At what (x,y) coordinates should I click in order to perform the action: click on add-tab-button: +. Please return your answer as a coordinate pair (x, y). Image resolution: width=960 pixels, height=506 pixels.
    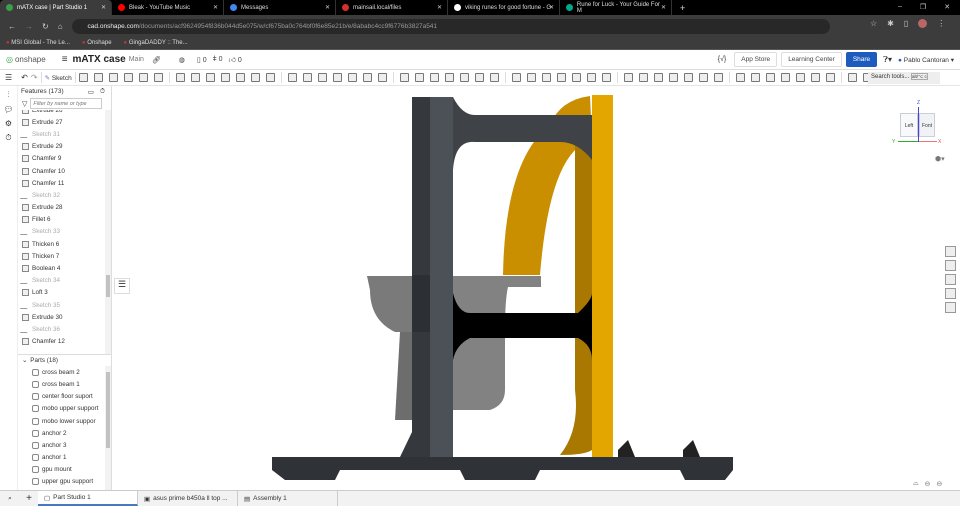
    Looking at the image, I should click on (29, 498).